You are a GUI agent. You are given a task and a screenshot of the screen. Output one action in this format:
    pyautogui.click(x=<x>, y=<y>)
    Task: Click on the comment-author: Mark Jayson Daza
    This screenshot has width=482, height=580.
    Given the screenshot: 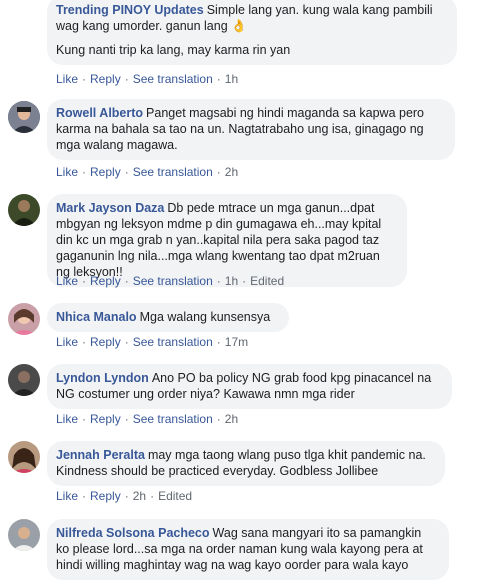 What is the action you would take?
    pyautogui.click(x=110, y=208)
    